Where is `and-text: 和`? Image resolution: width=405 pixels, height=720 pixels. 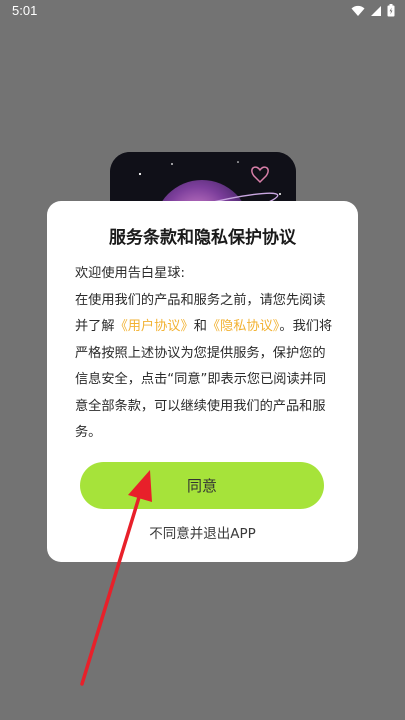 and-text: 和 is located at coordinates (200, 326).